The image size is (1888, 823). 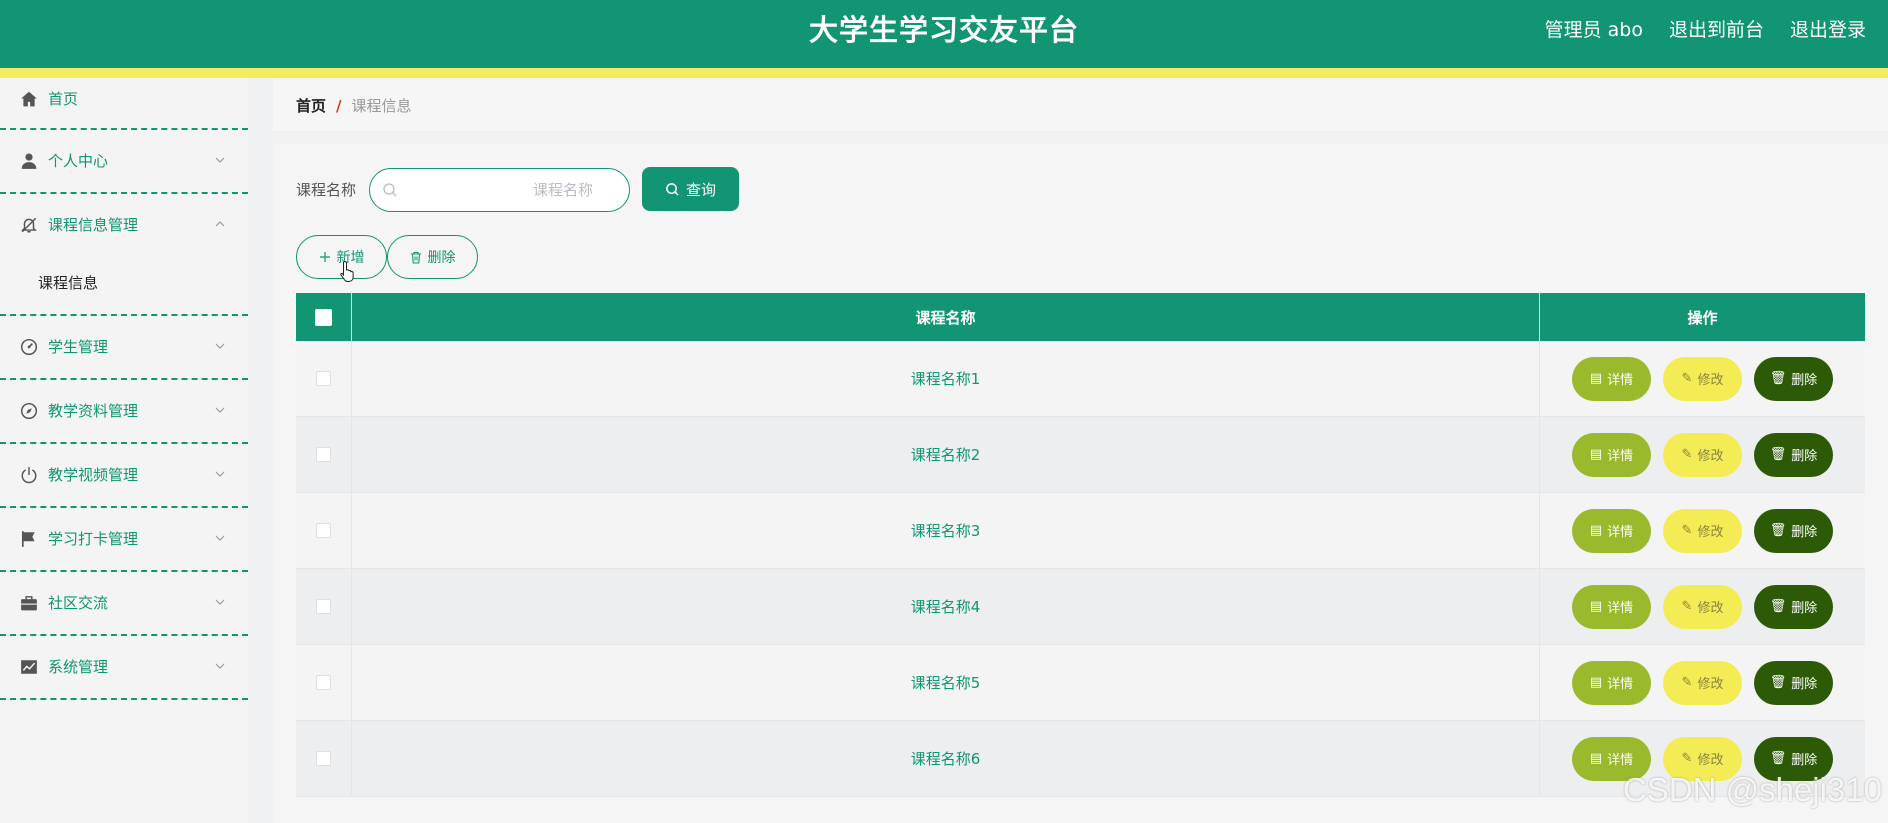 What do you see at coordinates (124, 255) in the screenshot?
I see `sidebar-item-course-management: 课程信息管理 课程信息` at bounding box center [124, 255].